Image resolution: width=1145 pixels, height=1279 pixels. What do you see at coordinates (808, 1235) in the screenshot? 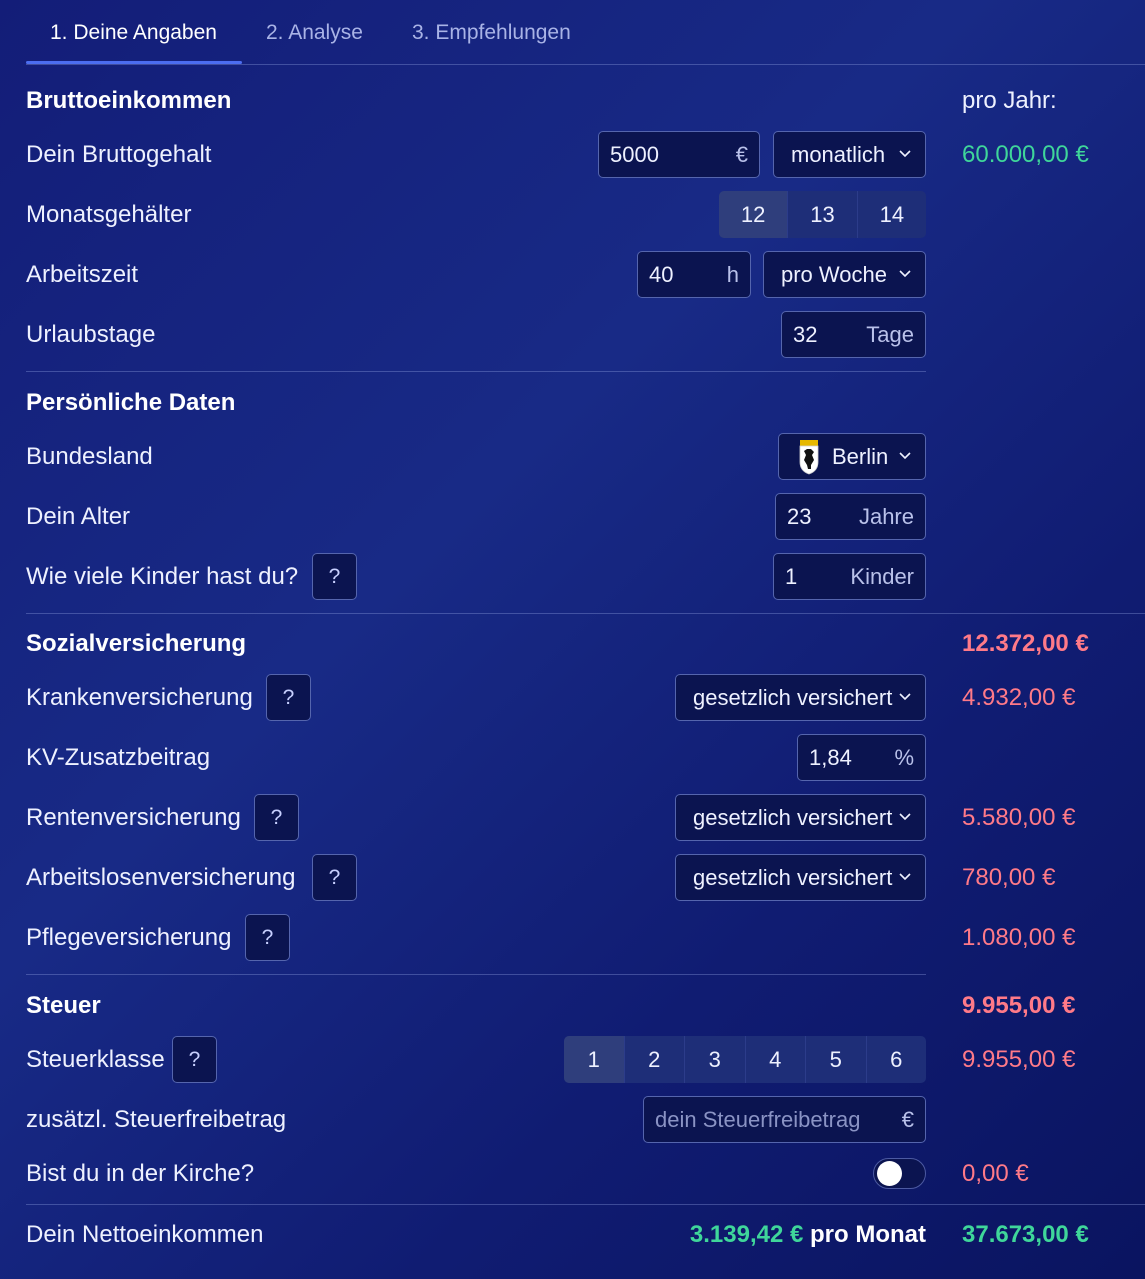
I see `net-monthly-block: 3.139,42 € pro Monat` at bounding box center [808, 1235].